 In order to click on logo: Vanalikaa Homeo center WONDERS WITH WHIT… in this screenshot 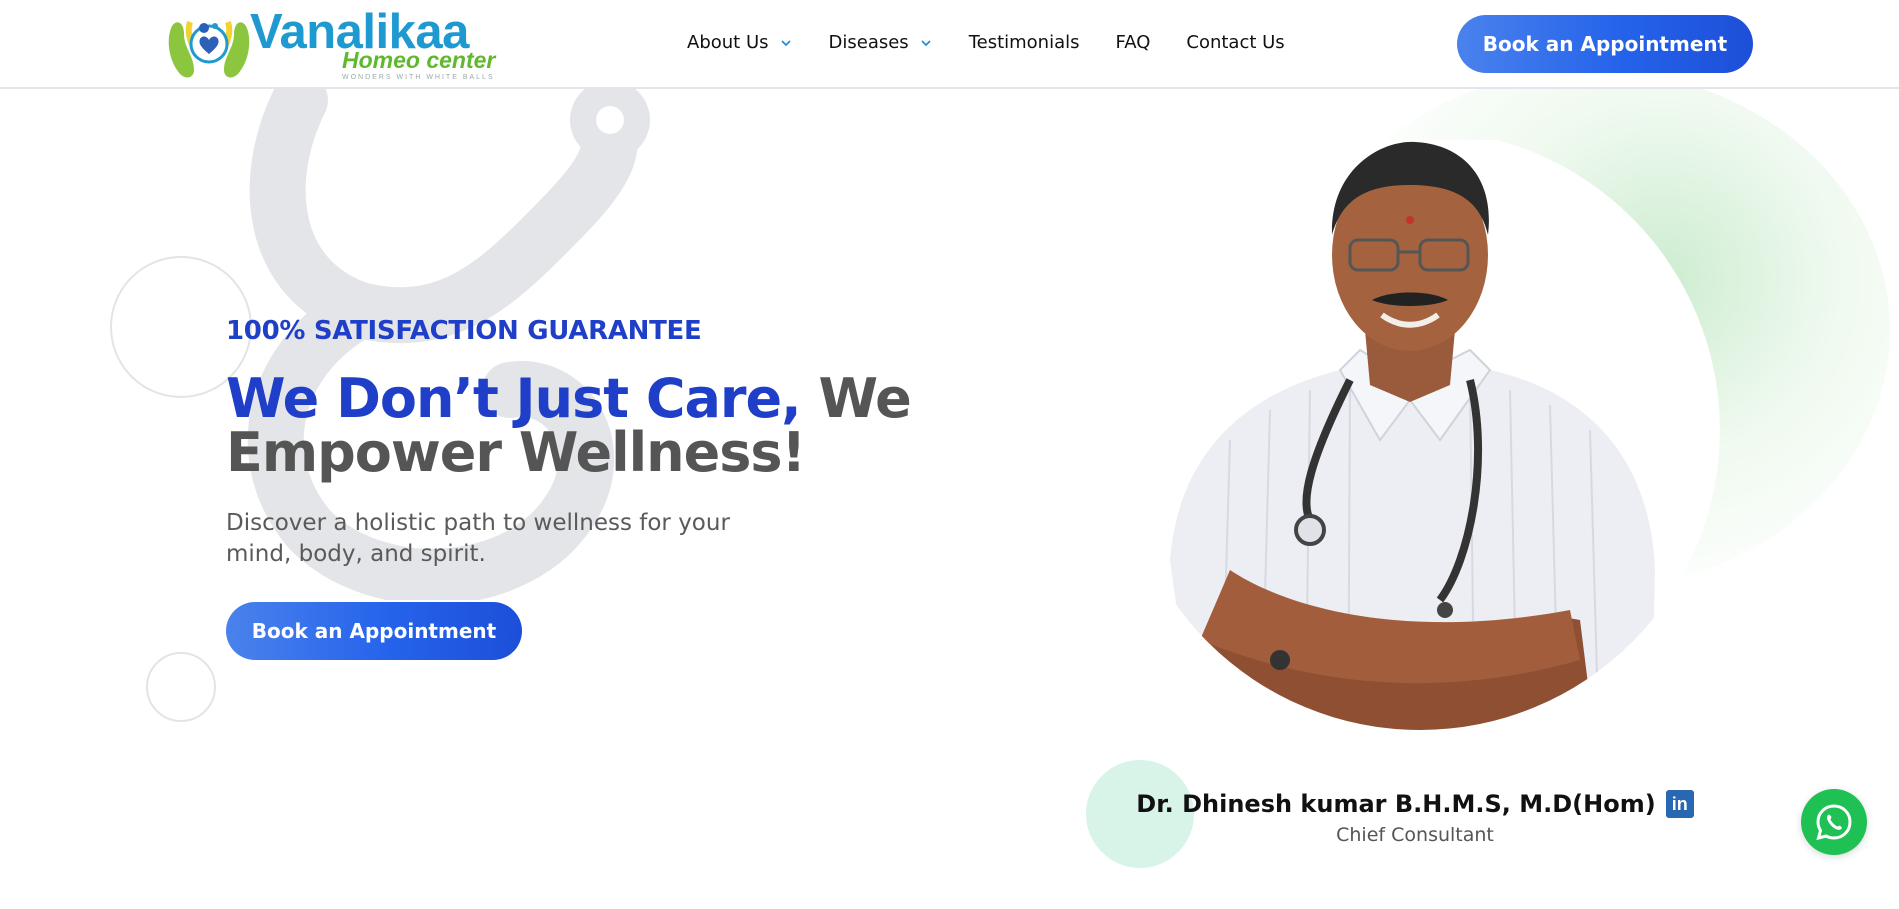, I will do `click(334, 43)`.